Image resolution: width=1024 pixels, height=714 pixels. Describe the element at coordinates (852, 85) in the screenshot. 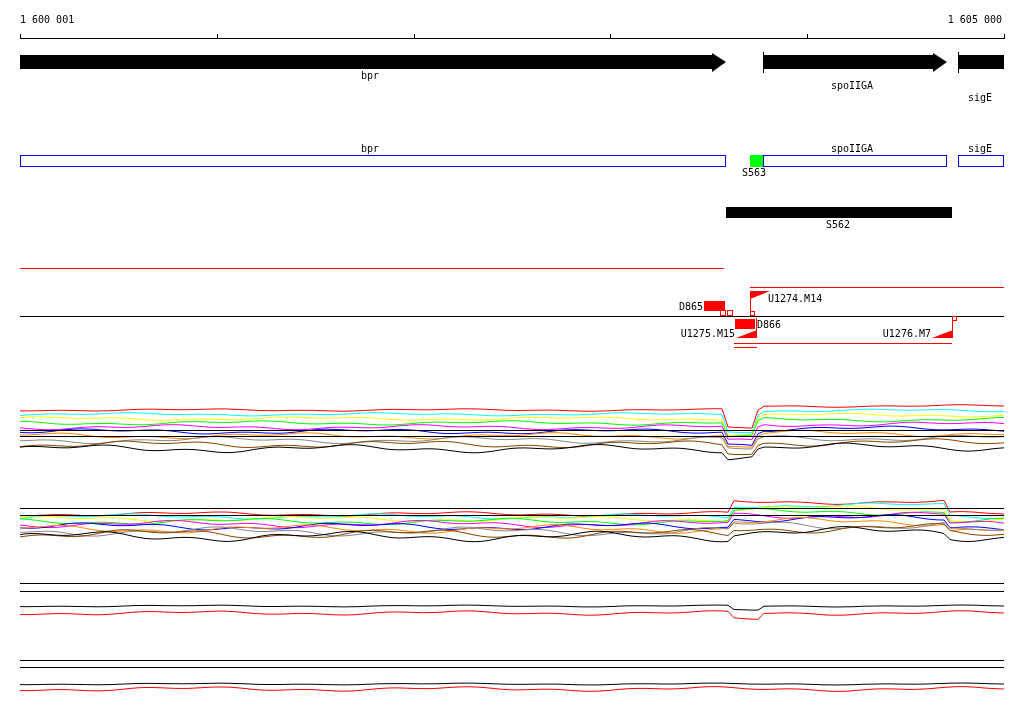

I see `gene-label: spoIIGA` at that location.